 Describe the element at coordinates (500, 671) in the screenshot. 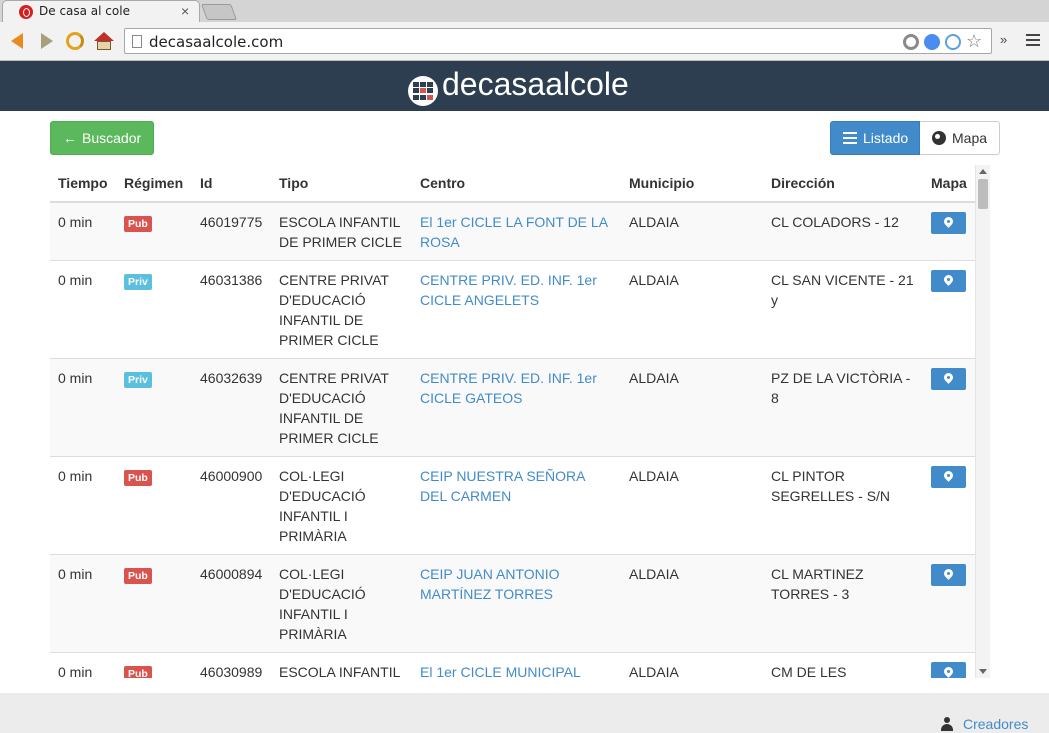

I see `centro-link: El 1er CICLE MUNICIPAL` at that location.